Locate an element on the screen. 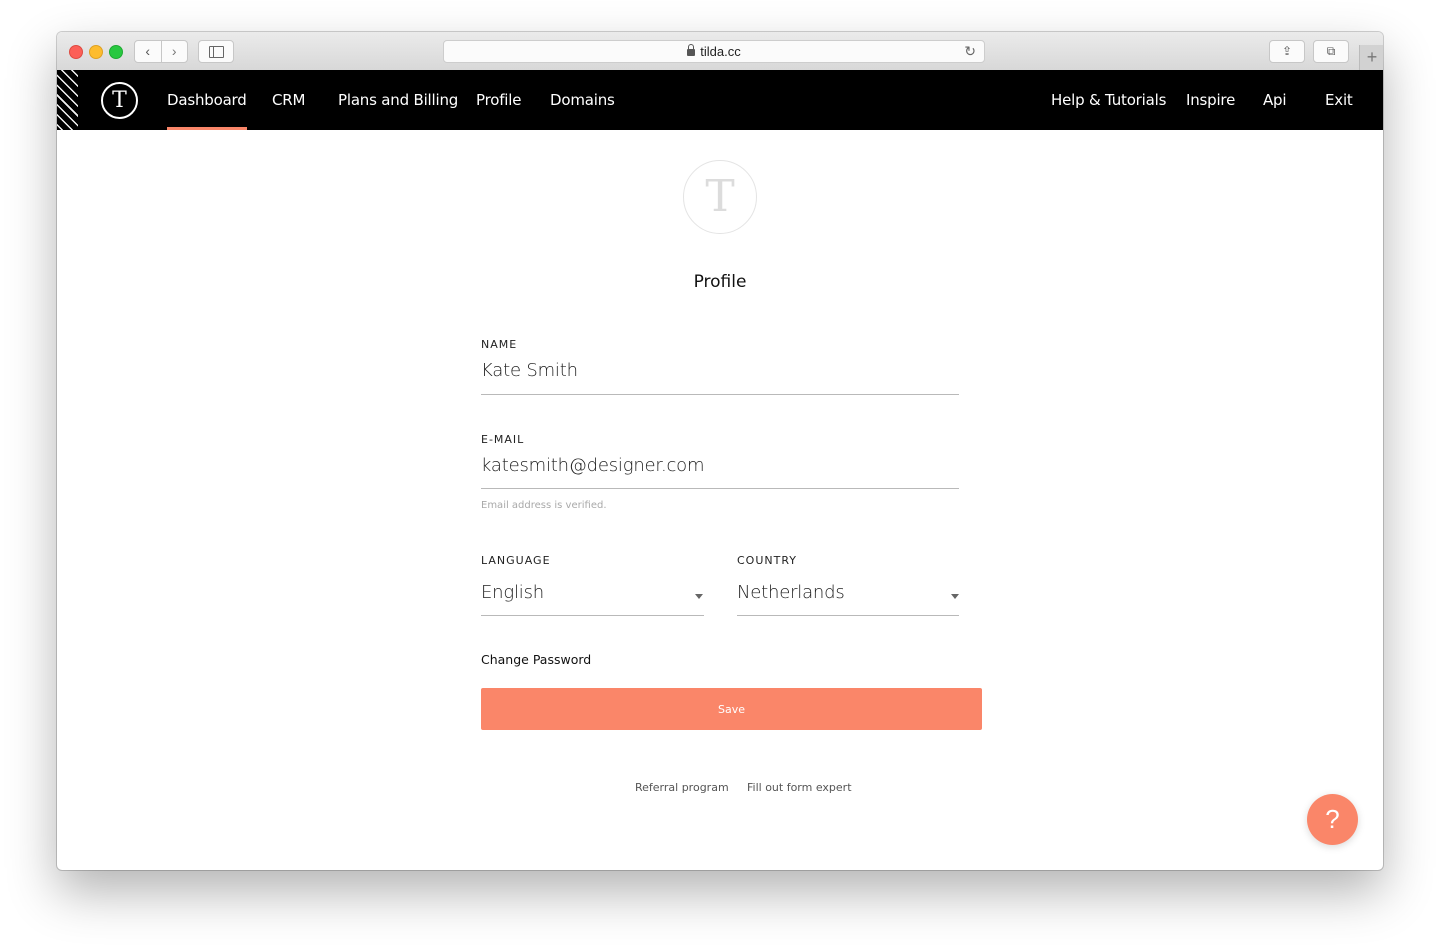 This screenshot has width=1440, height=951. language-select: English is located at coordinates (512, 592).